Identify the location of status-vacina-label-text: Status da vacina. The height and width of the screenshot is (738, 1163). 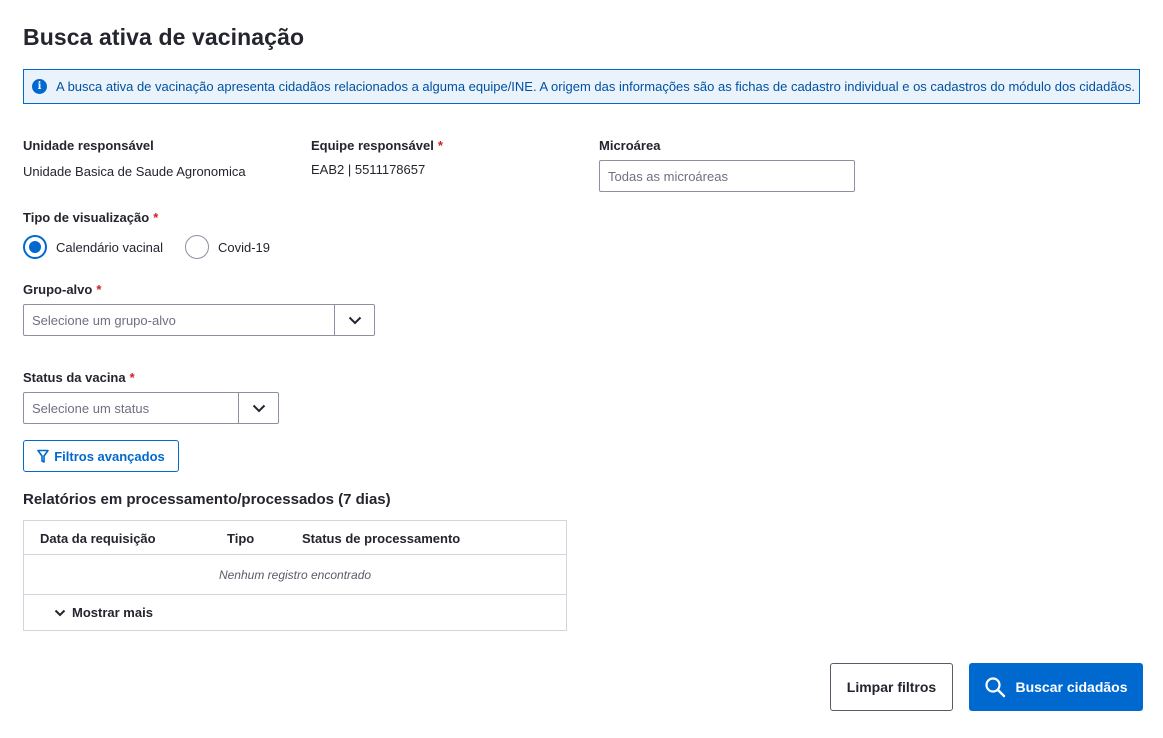
(74, 377).